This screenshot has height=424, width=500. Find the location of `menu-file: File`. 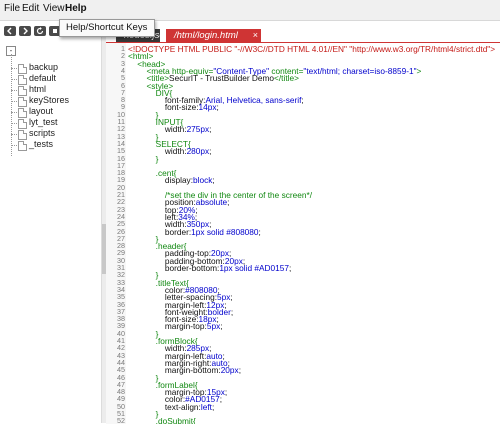

menu-file: File is located at coordinates (12, 8).